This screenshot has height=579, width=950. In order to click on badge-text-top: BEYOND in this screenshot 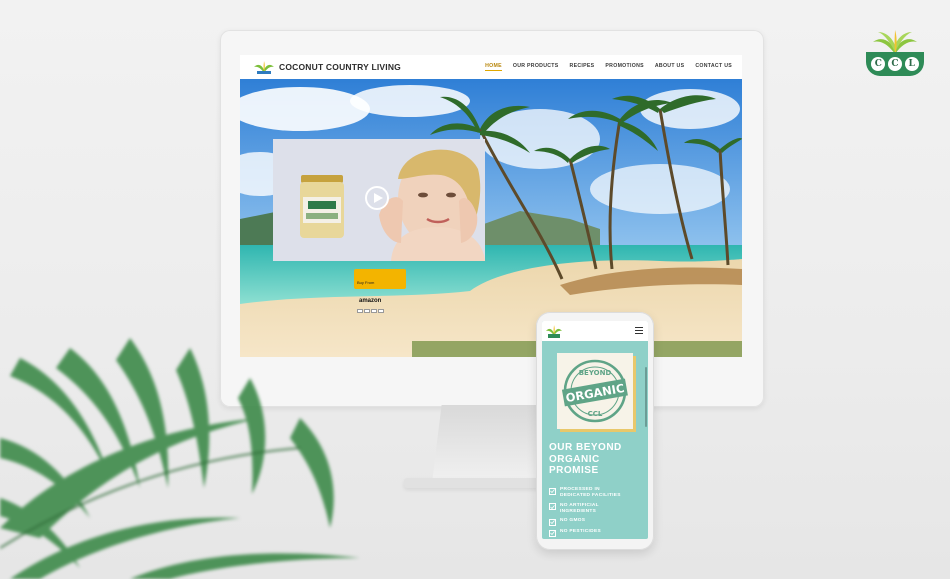, I will do `click(595, 373)`.